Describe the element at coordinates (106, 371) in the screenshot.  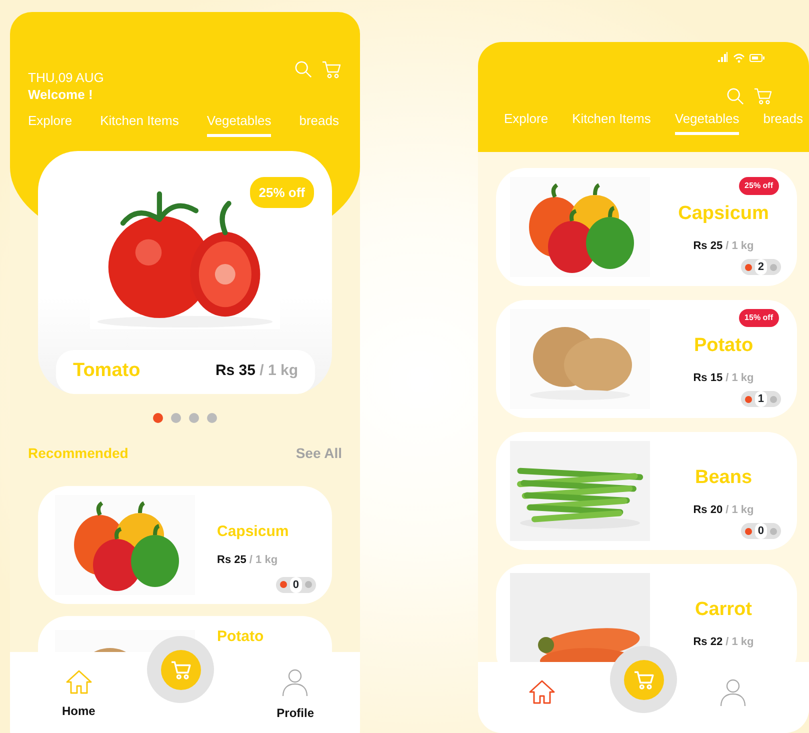
I see `product-name: Tomato` at that location.